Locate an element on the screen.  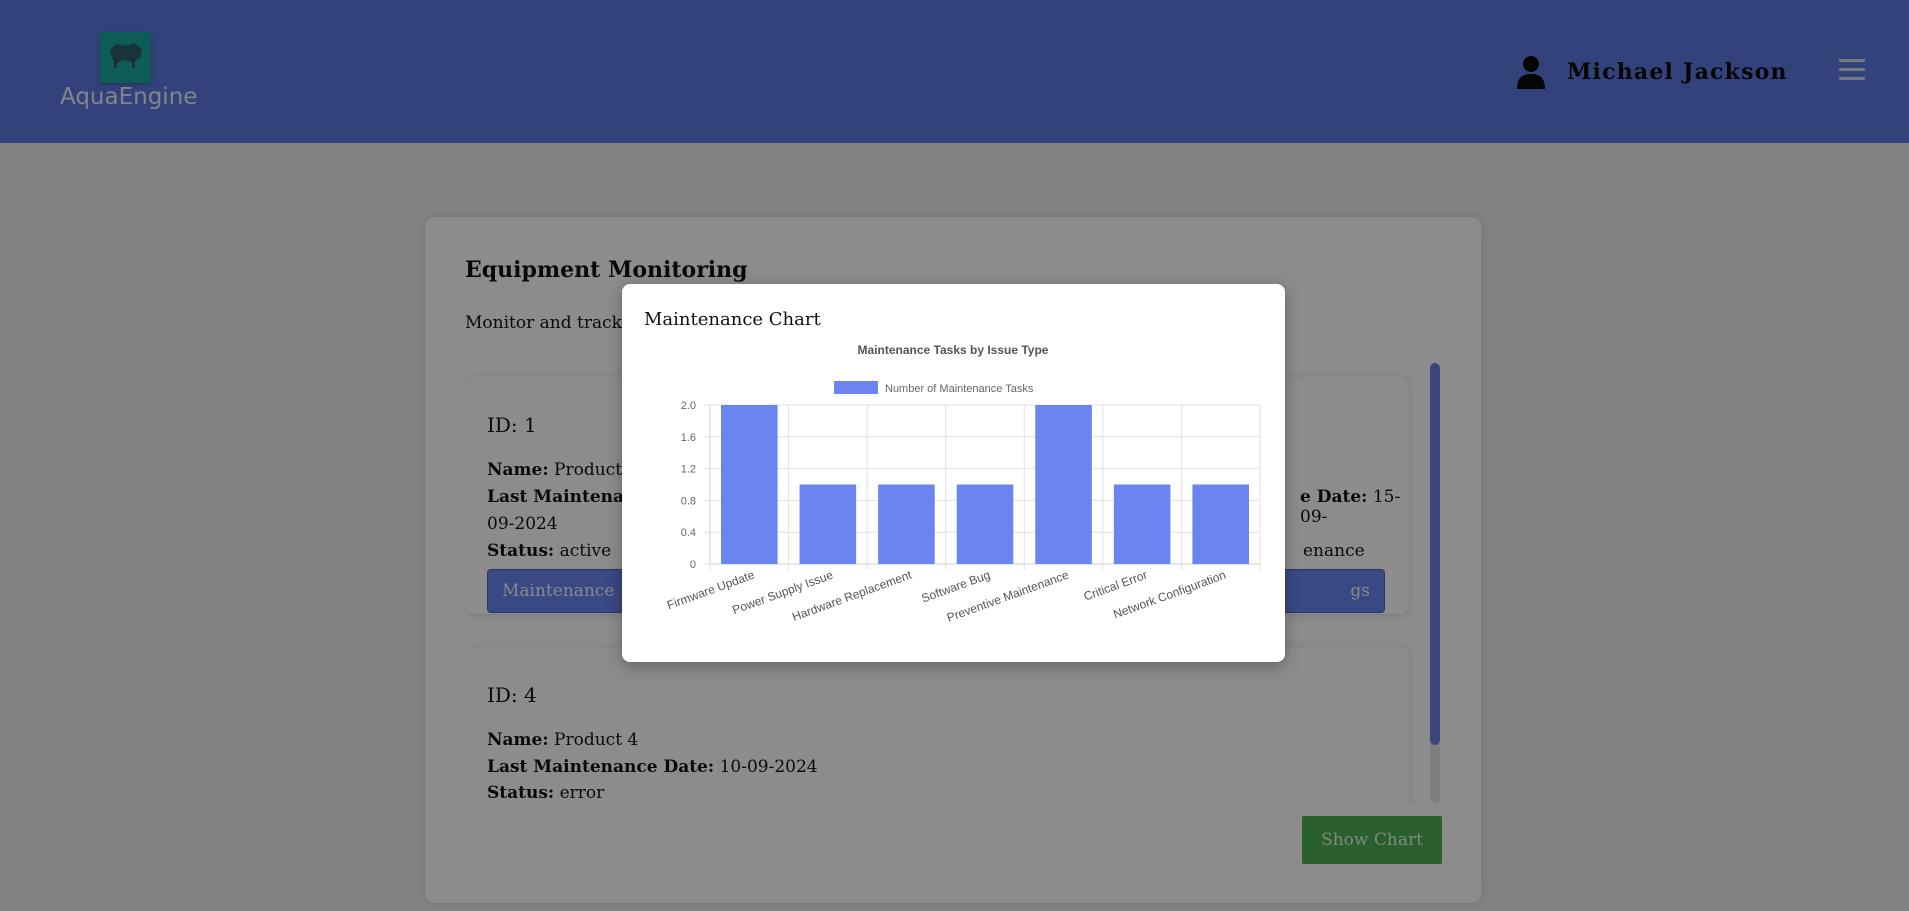
y-tick-label: 0.8 is located at coordinates (688, 501).